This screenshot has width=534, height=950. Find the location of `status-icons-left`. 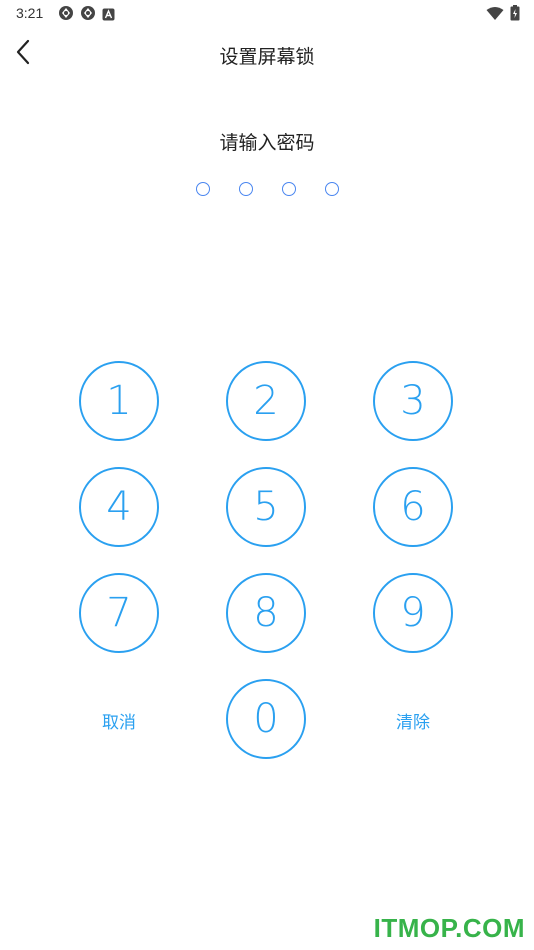

status-icons-left is located at coordinates (86, 15).